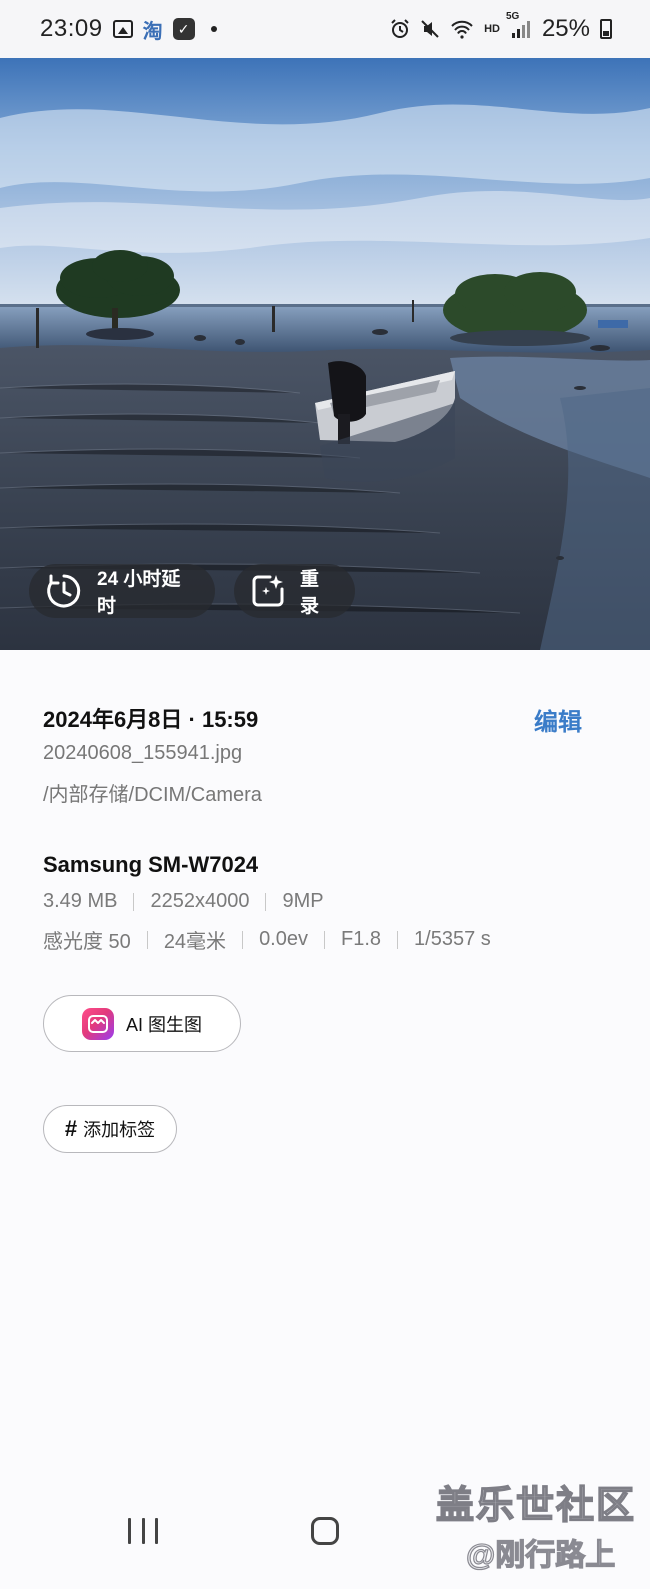  I want to click on megapixels: 9MP, so click(303, 901).